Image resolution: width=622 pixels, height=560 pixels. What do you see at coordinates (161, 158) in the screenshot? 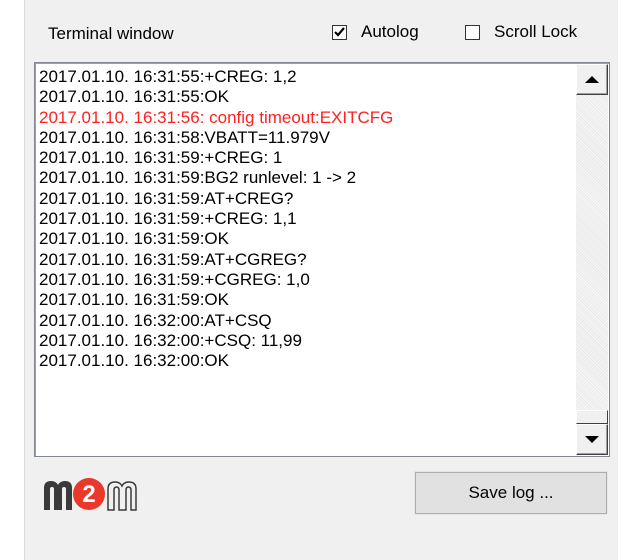
I see `terminal-line: 2017.01.10. 16:31:59:+CREG: 1` at bounding box center [161, 158].